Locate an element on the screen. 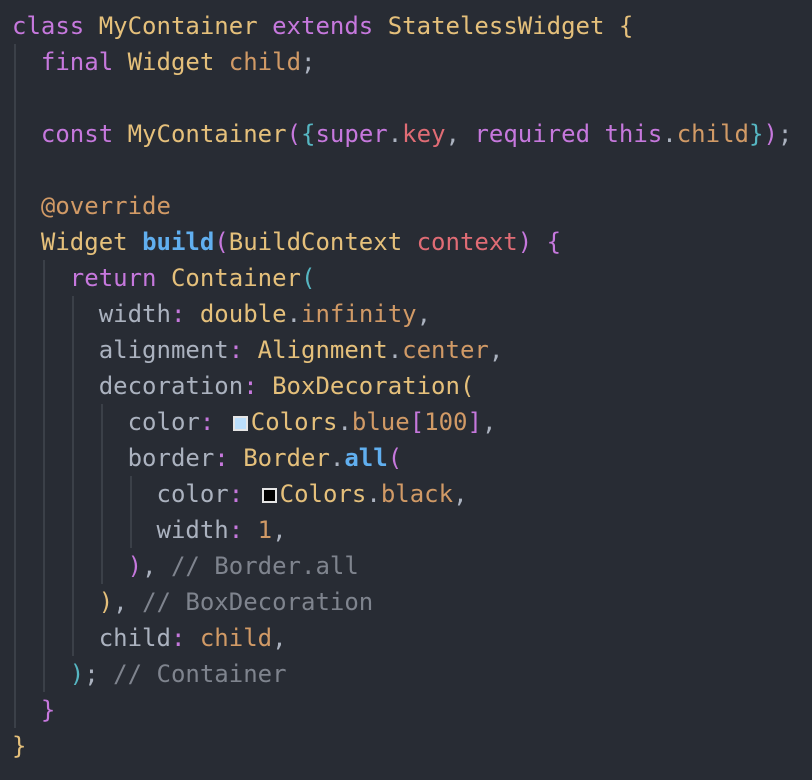  code-token: extends is located at coordinates (323, 26).